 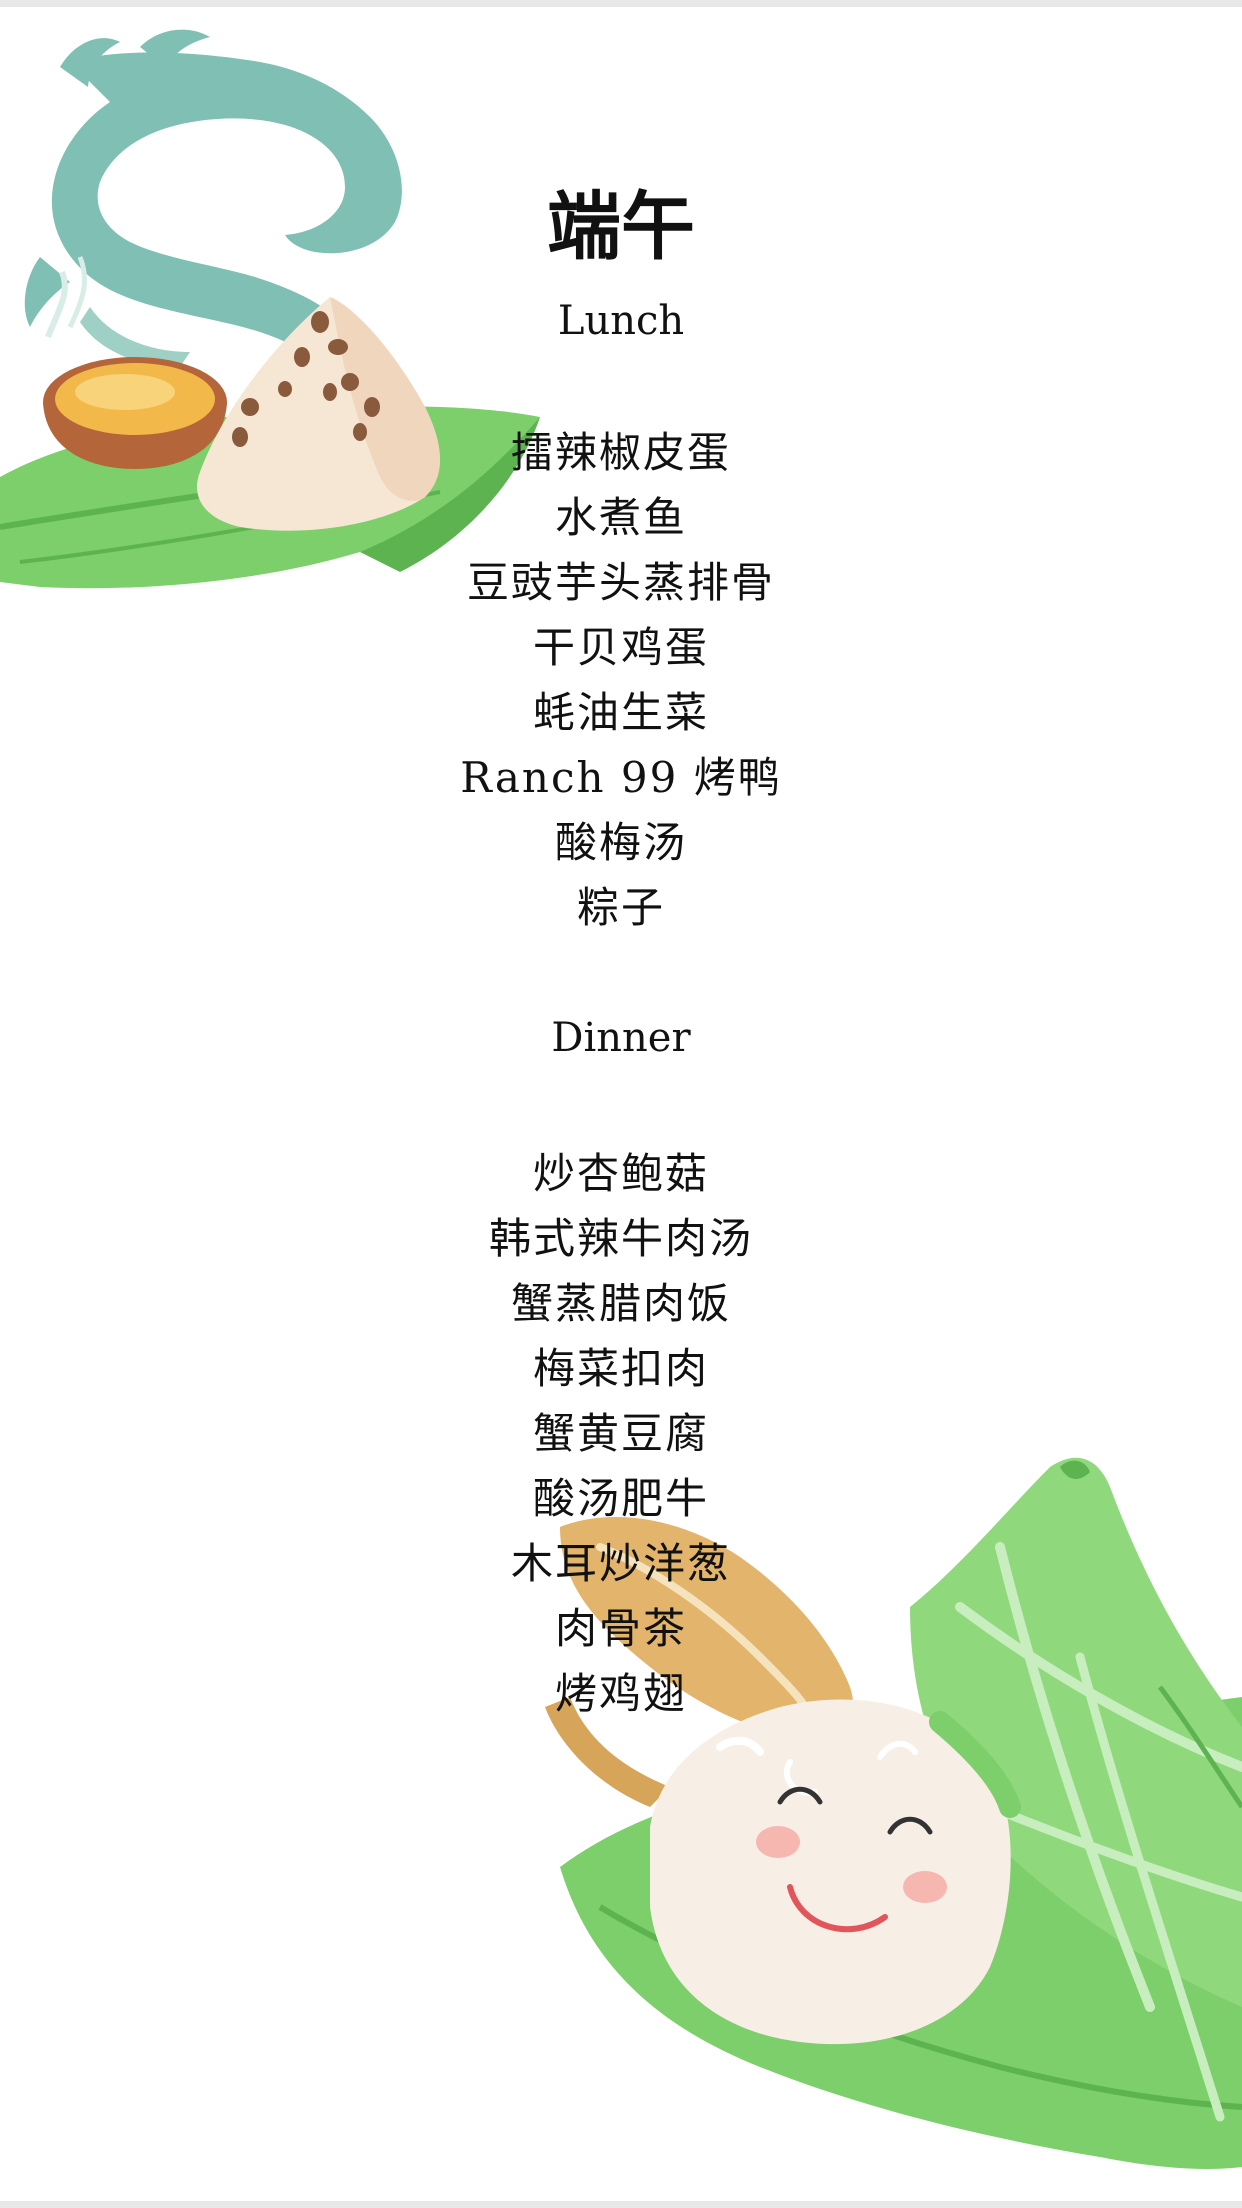 I want to click on list-item: 粽子, so click(x=620, y=907).